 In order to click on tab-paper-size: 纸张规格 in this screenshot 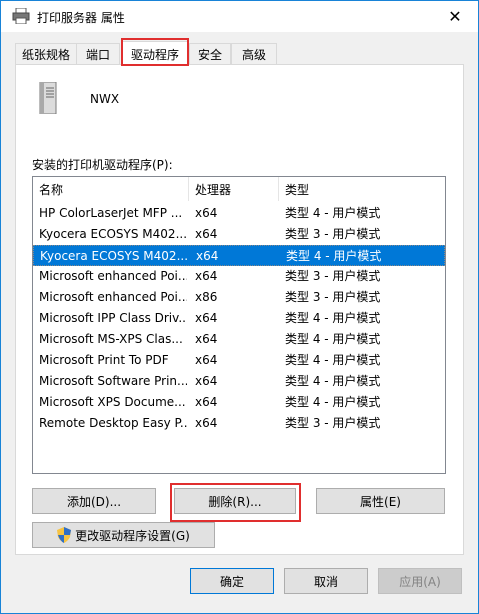, I will do `click(46, 53)`.